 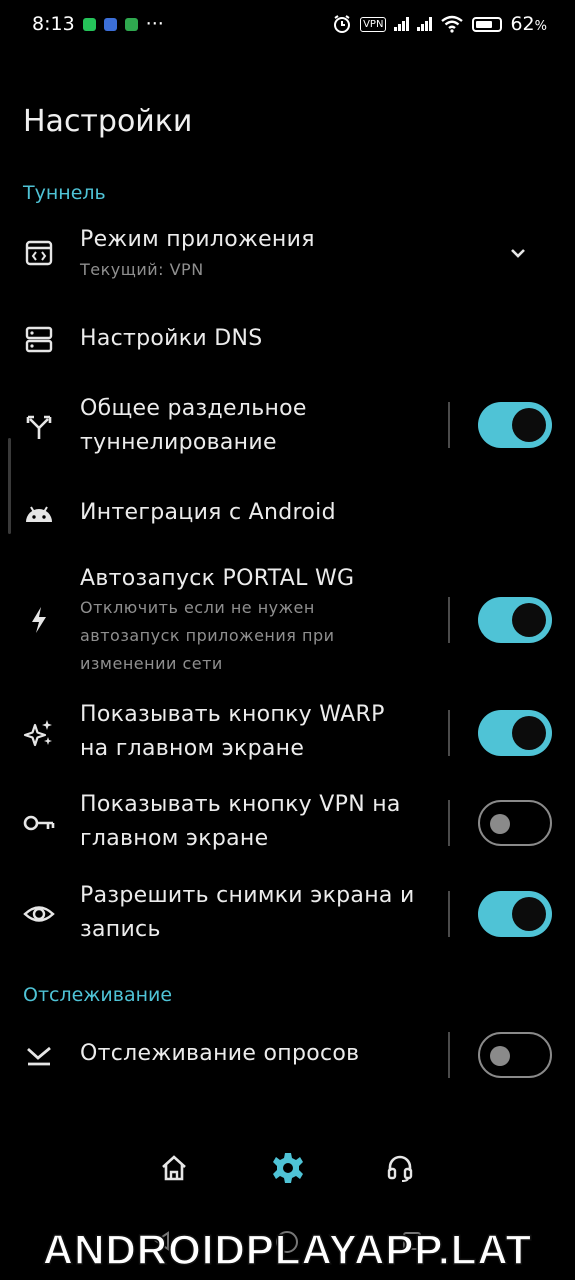 I want to click on setting-app-mode: Режим приложения Текущий: VPN, so click(x=287, y=257).